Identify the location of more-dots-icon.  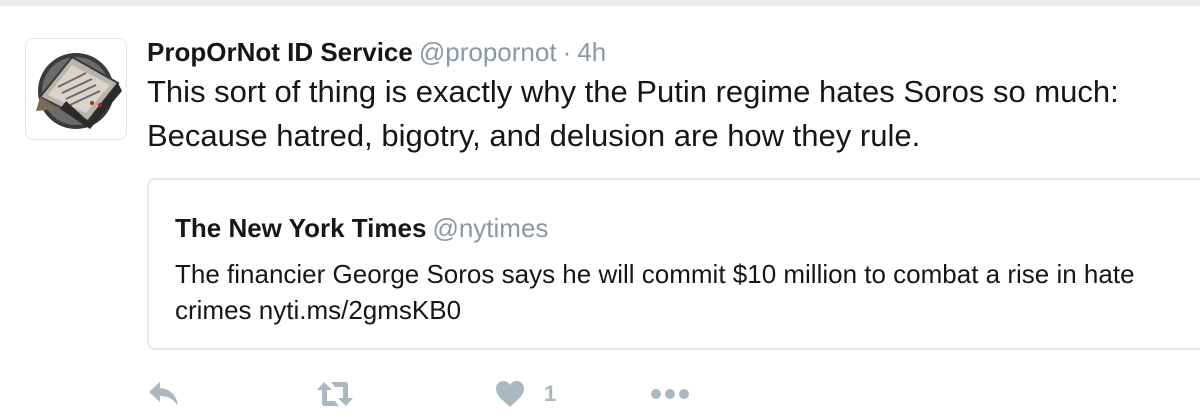
(670, 394).